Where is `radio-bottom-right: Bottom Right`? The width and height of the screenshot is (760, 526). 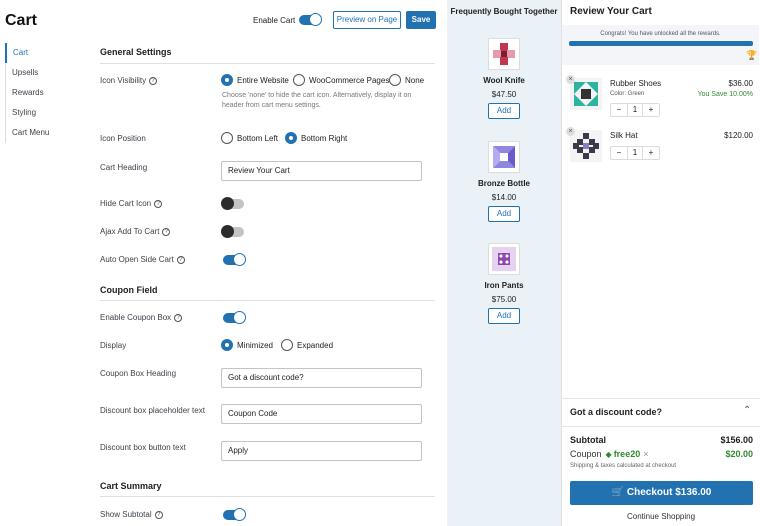 radio-bottom-right: Bottom Right is located at coordinates (316, 138).